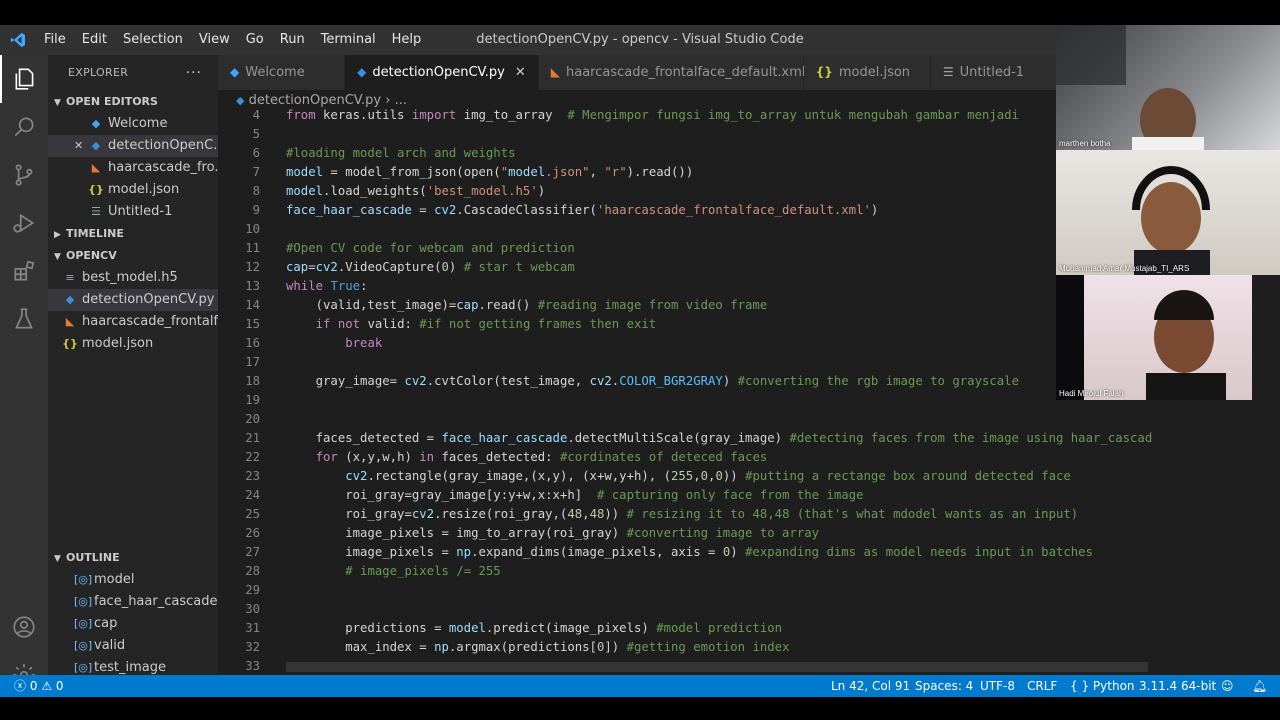  I want to click on tab-detectionopencv: ◆ detectionOpenCV.py ✕, so click(442, 72).